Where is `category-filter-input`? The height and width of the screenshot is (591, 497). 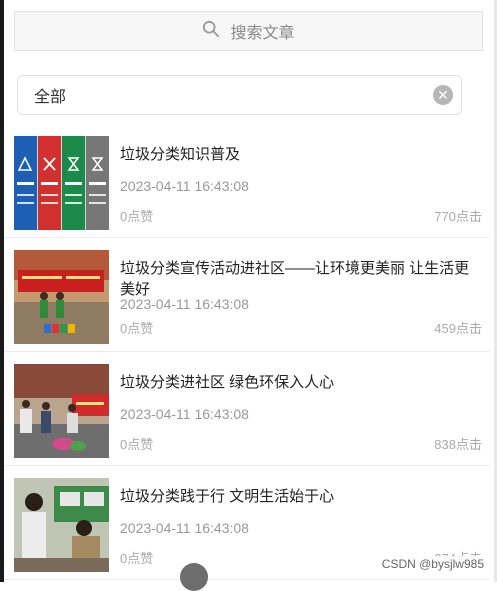 category-filter-input is located at coordinates (232, 95).